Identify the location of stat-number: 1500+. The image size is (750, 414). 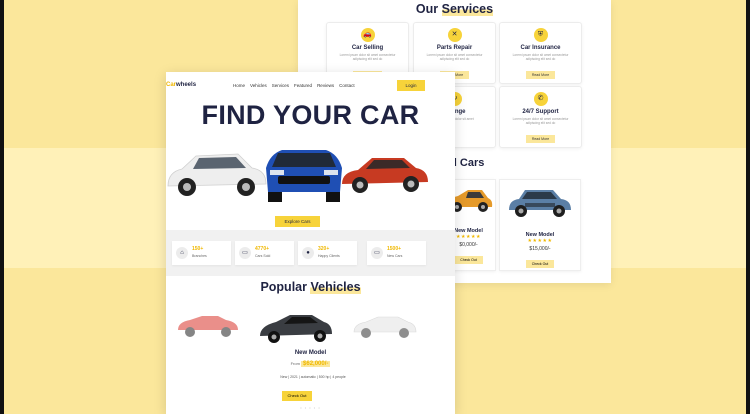
(394, 249).